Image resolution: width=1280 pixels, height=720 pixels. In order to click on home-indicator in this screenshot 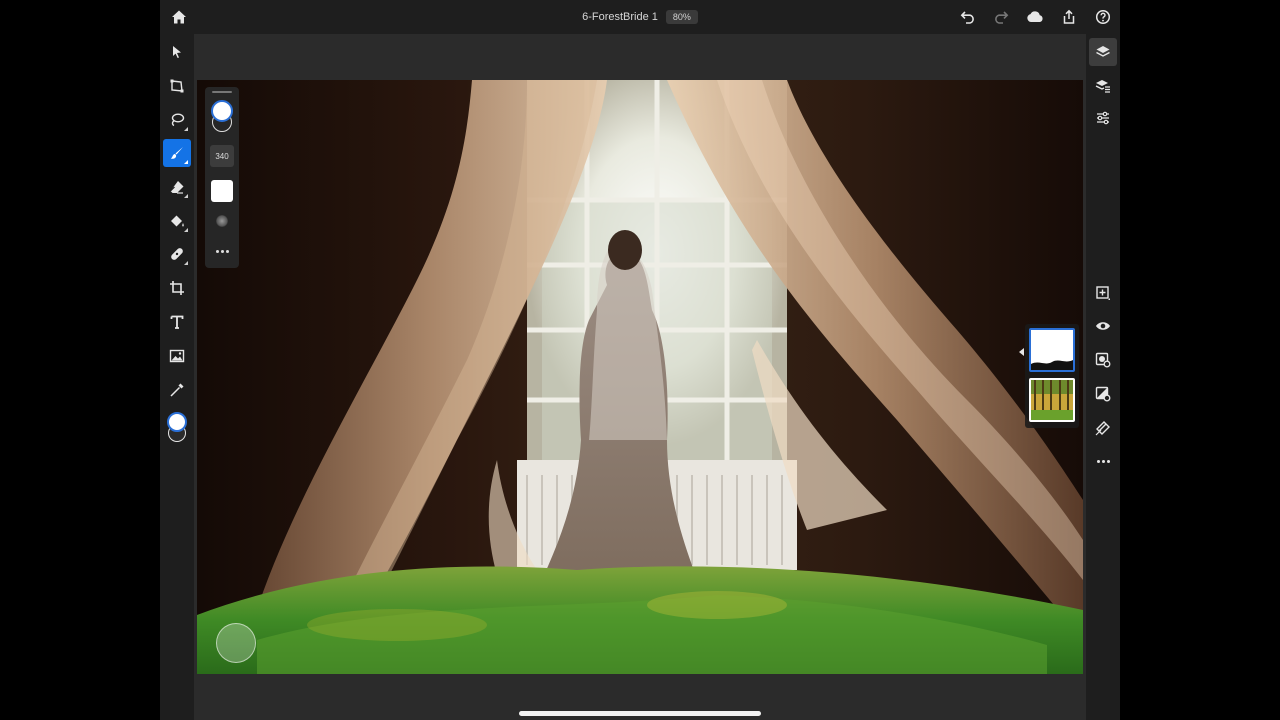, I will do `click(640, 713)`.